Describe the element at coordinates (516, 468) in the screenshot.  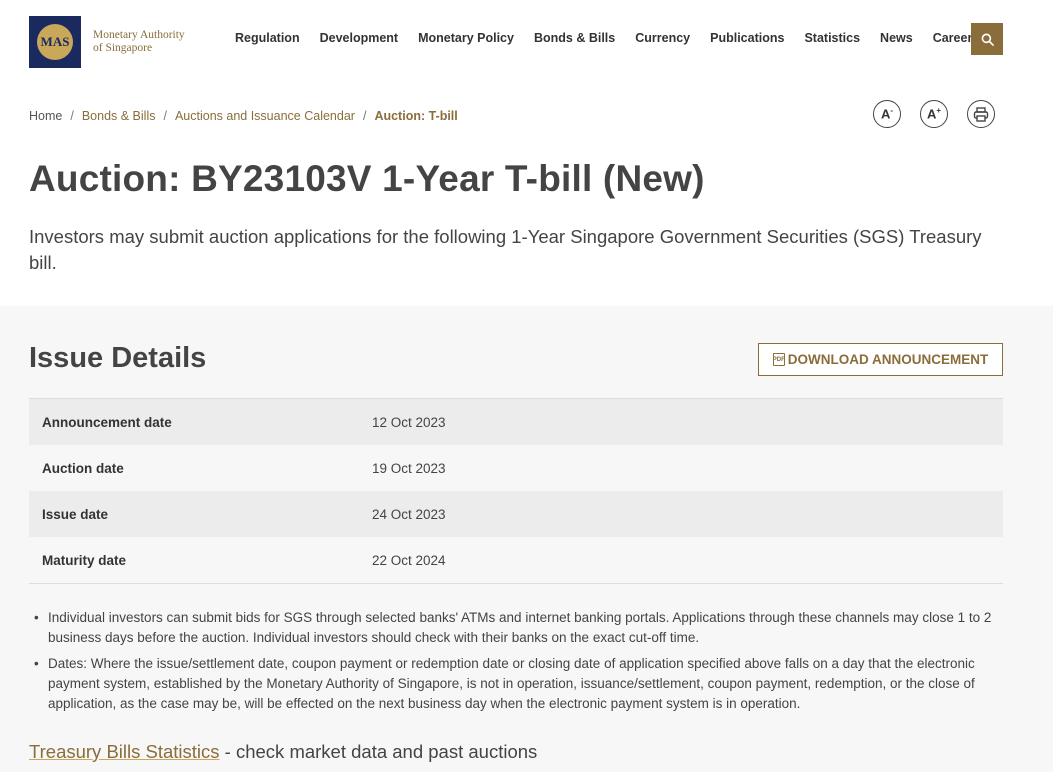
I see `table-row: Auction date 19 Oct 2023` at that location.